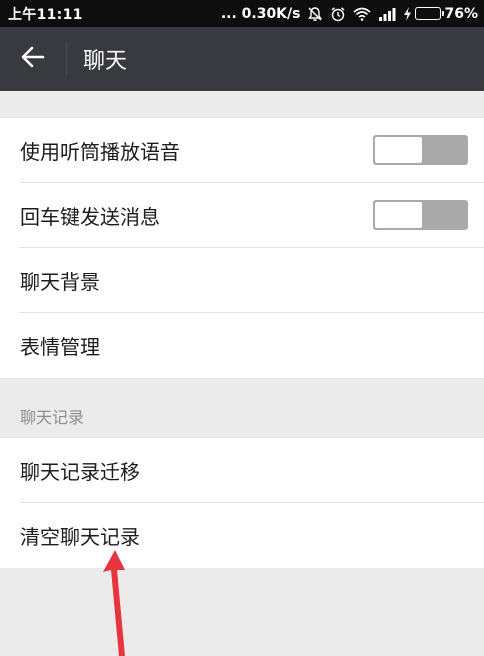 This screenshot has width=484, height=656. Describe the element at coordinates (60, 347) in the screenshot. I see `setting-label: 表情管理` at that location.